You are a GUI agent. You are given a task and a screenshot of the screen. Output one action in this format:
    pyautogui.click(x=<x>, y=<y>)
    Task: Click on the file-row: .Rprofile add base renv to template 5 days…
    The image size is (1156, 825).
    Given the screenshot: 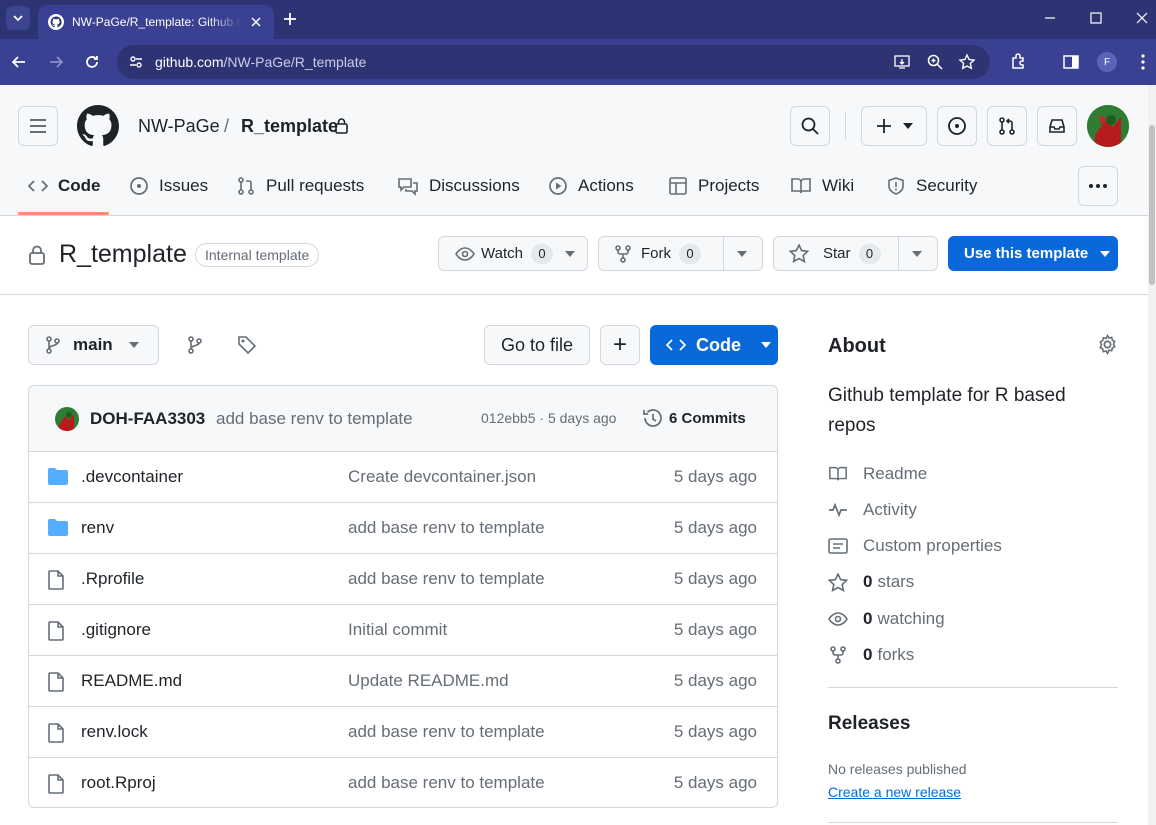 What is the action you would take?
    pyautogui.click(x=403, y=579)
    